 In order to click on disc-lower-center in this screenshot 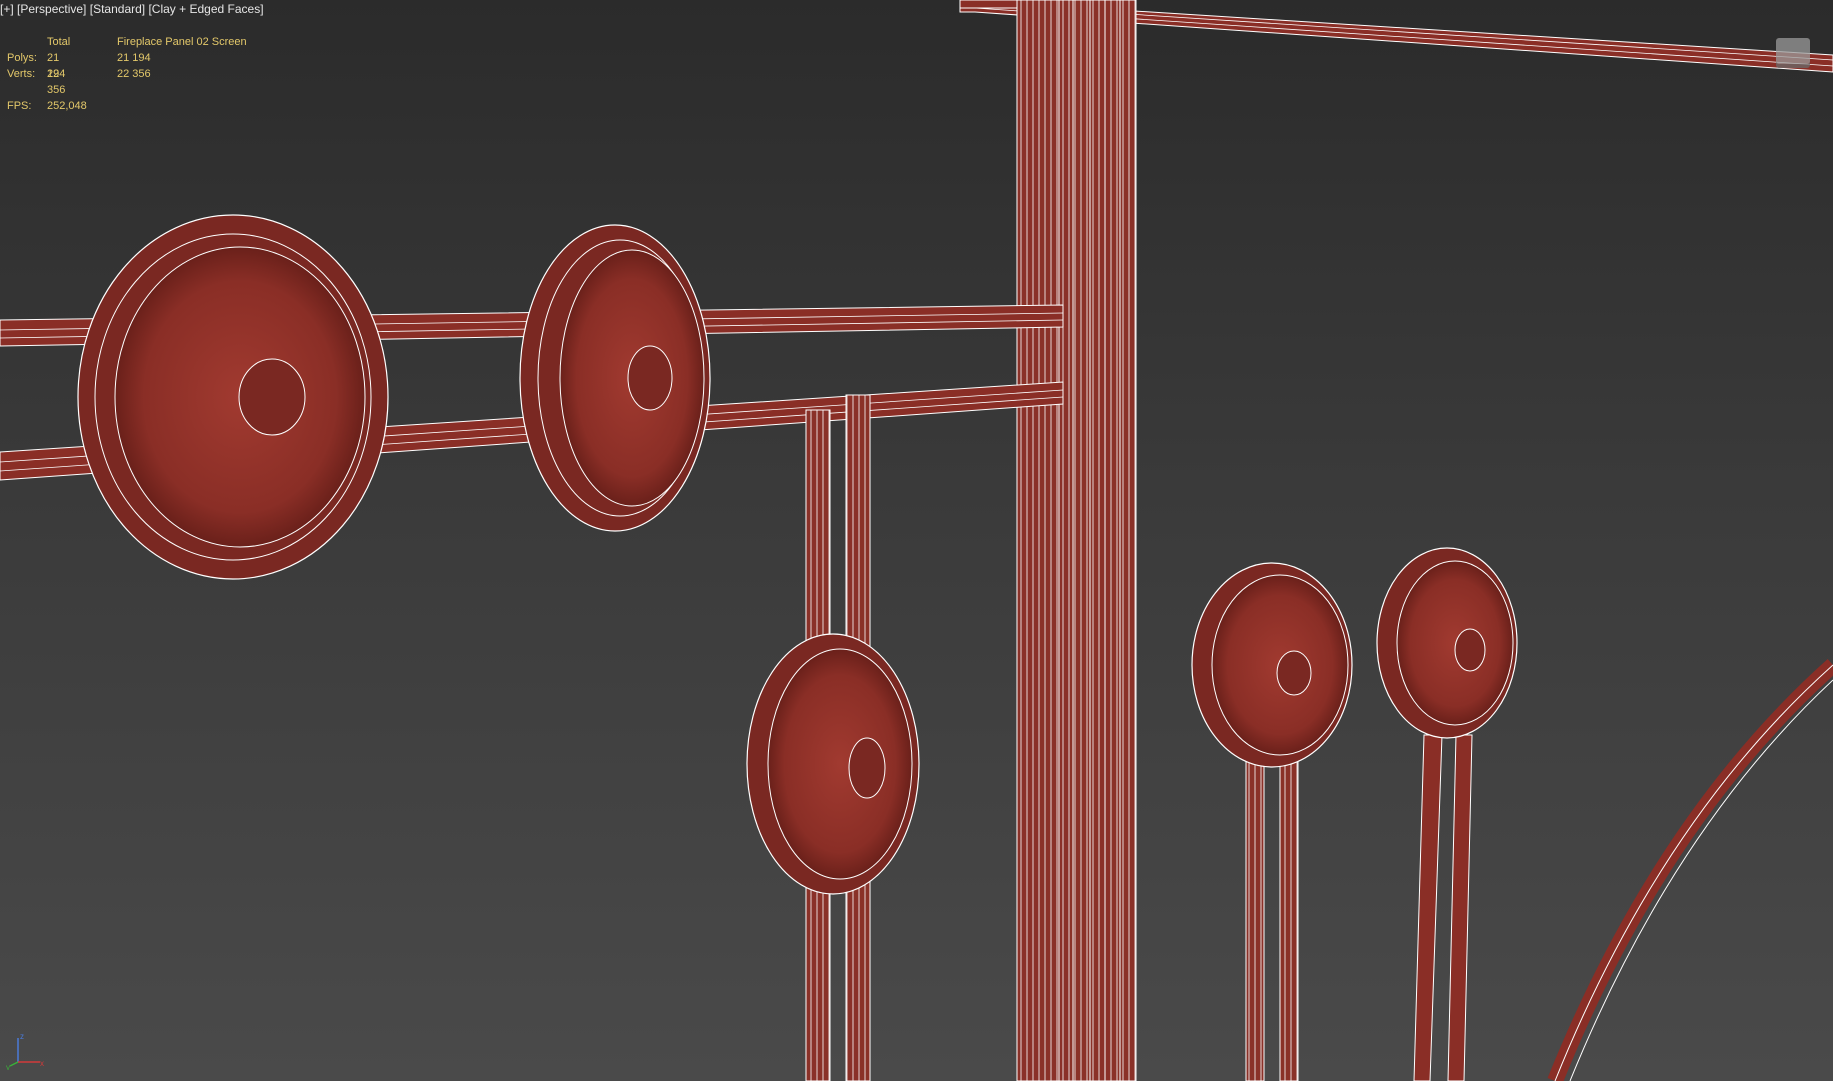, I will do `click(833, 764)`.